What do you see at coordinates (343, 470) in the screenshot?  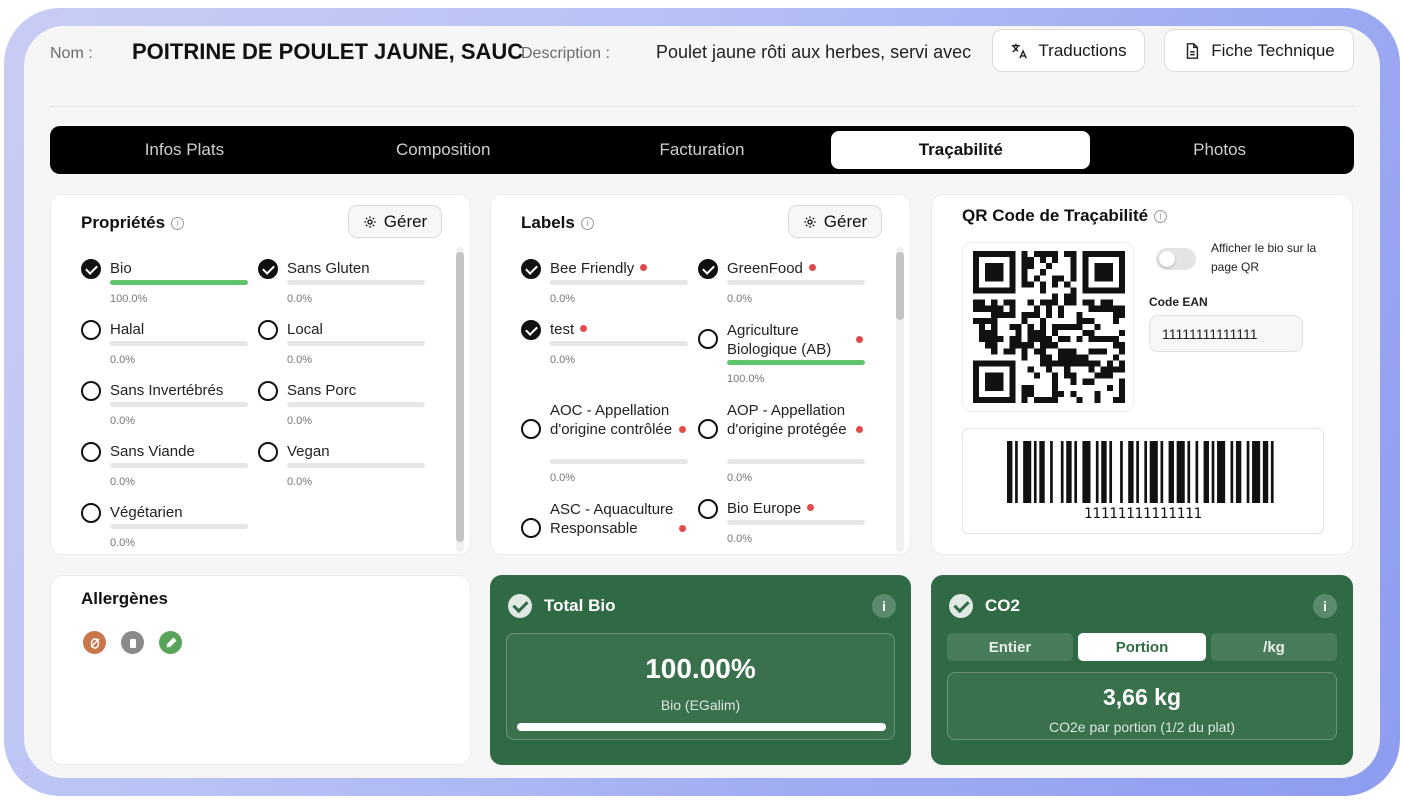 I see `propriete-item: Vegan 0.0%` at bounding box center [343, 470].